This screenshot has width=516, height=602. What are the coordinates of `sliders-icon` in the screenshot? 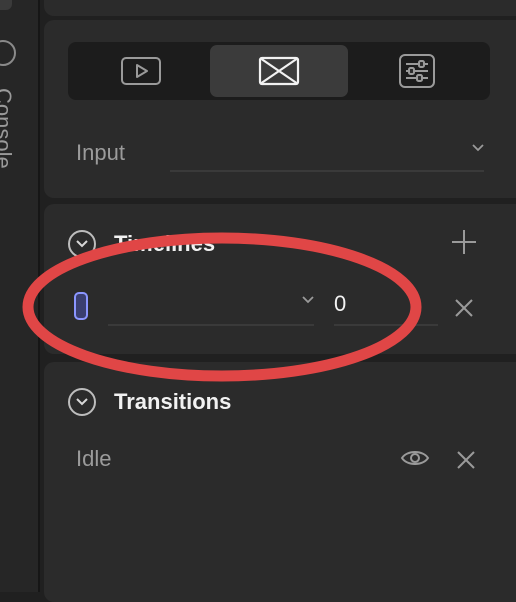 It's located at (417, 71).